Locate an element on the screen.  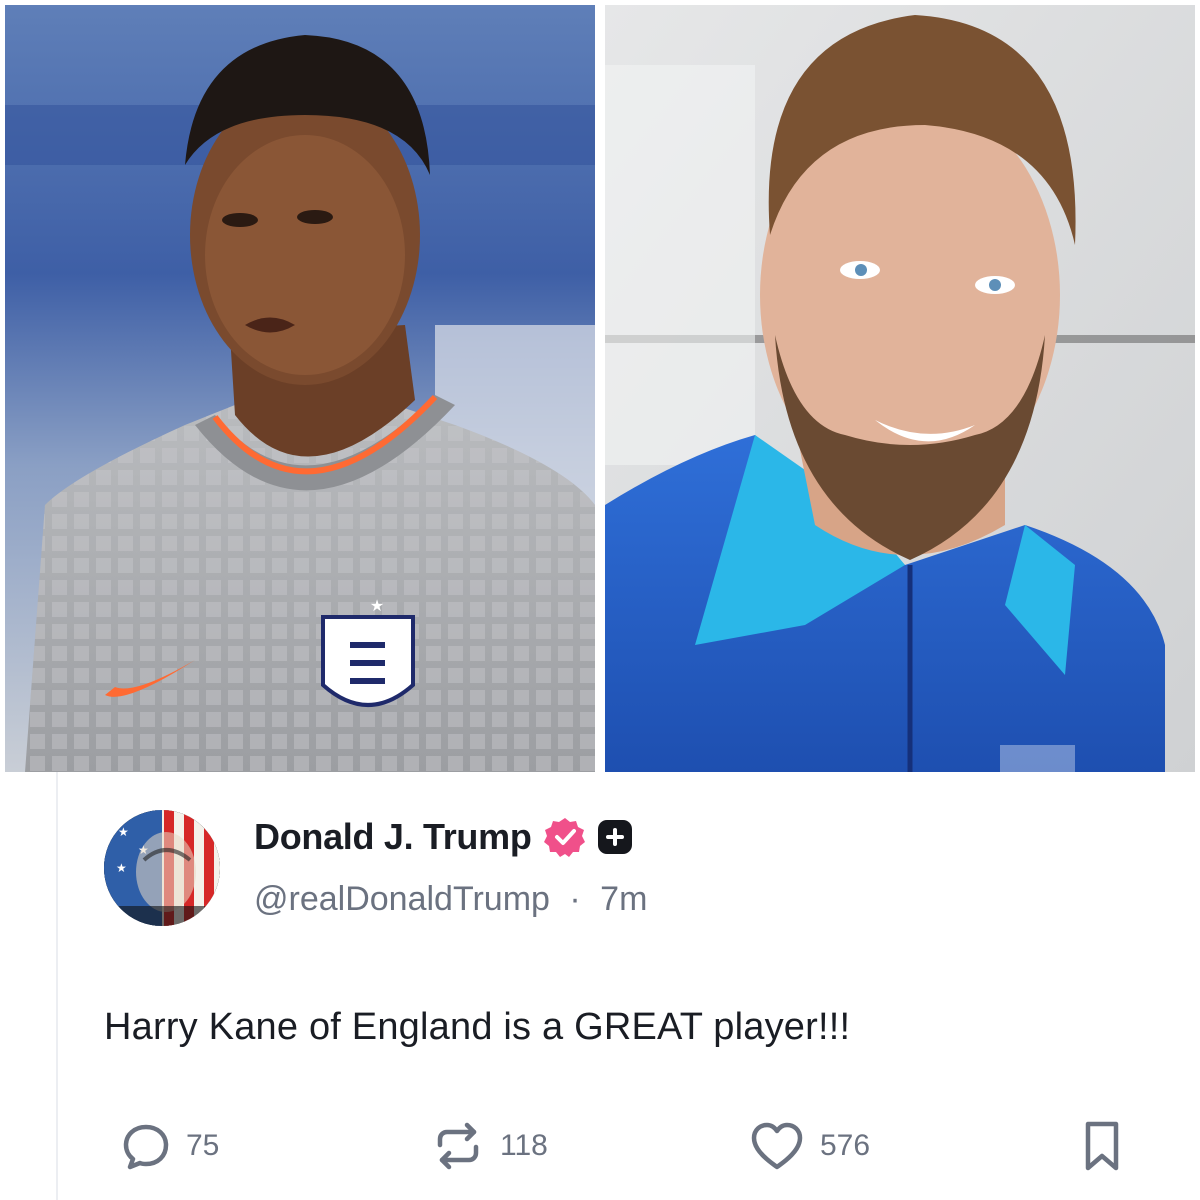
like-count: 576 is located at coordinates (845, 1145).